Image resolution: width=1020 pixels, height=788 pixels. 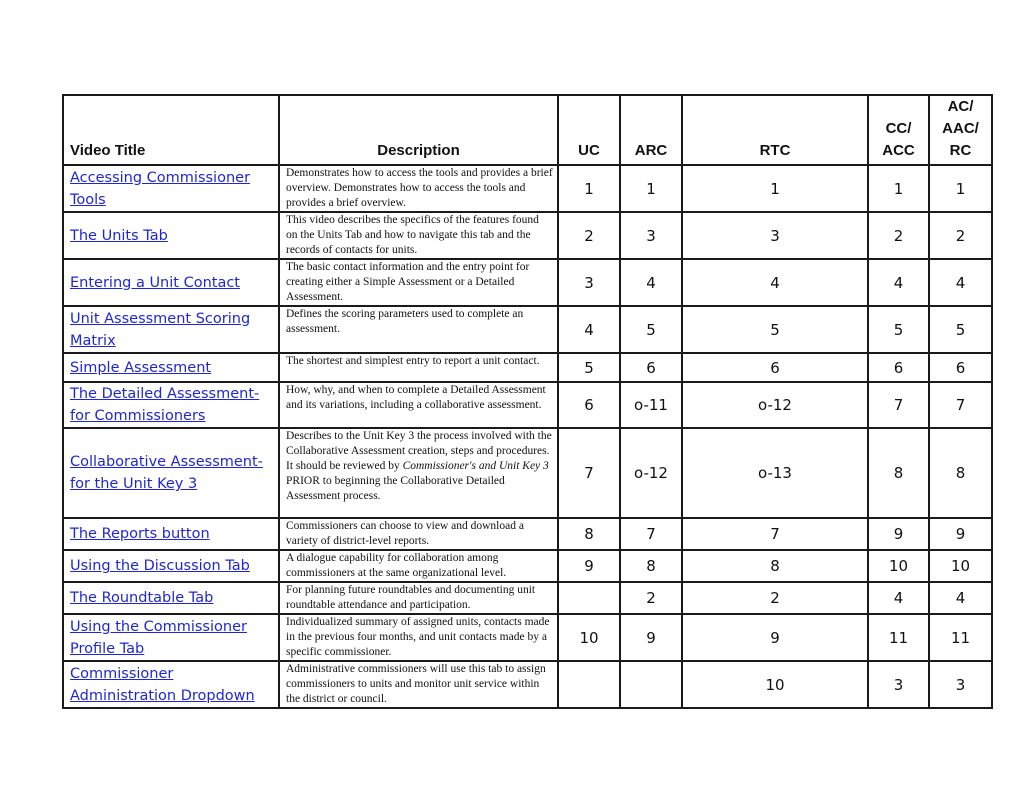 What do you see at coordinates (119, 236) in the screenshot?
I see `video-link-the-units-tab: The Units Tab` at bounding box center [119, 236].